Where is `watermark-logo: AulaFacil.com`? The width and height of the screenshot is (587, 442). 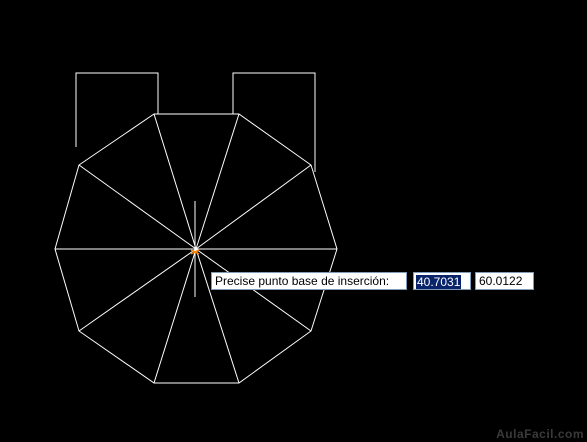
watermark-logo: AulaFacil.com is located at coordinates (540, 434).